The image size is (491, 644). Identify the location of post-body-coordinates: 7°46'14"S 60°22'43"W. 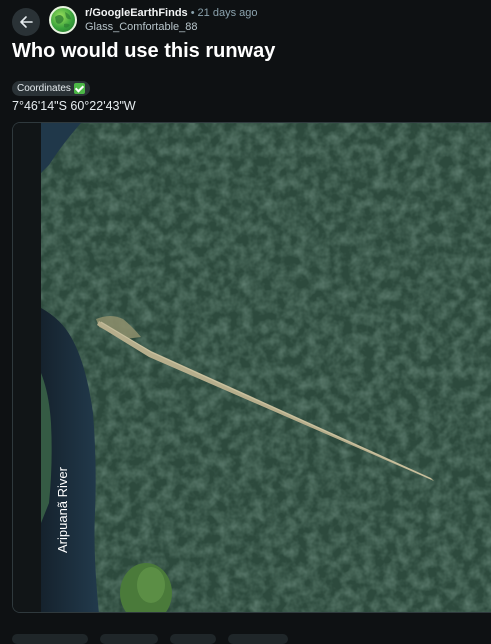
(74, 106).